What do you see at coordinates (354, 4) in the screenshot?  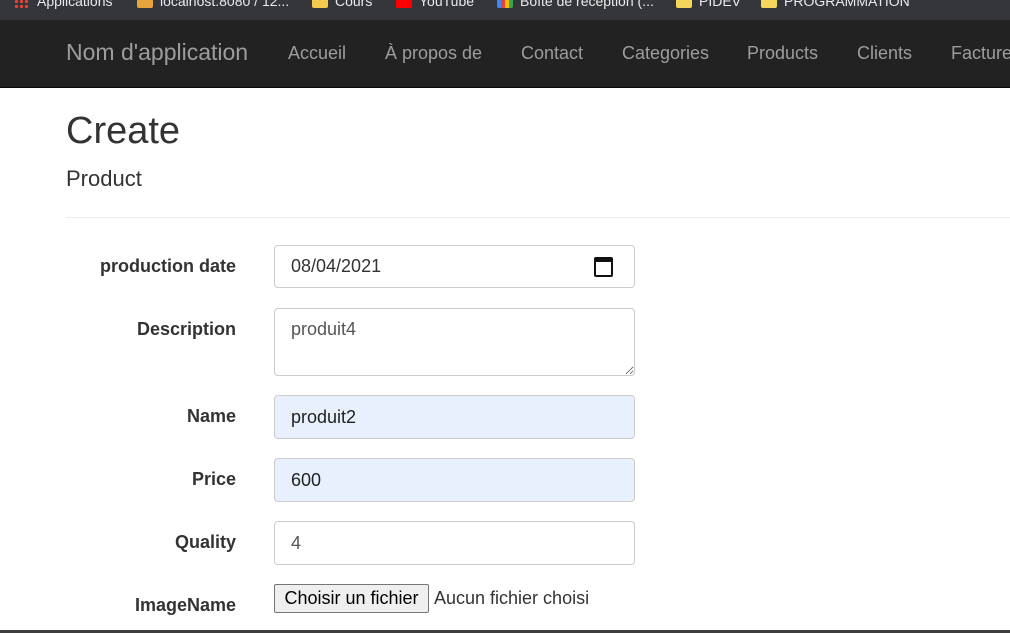 I see `bookmark-label: Cours` at bounding box center [354, 4].